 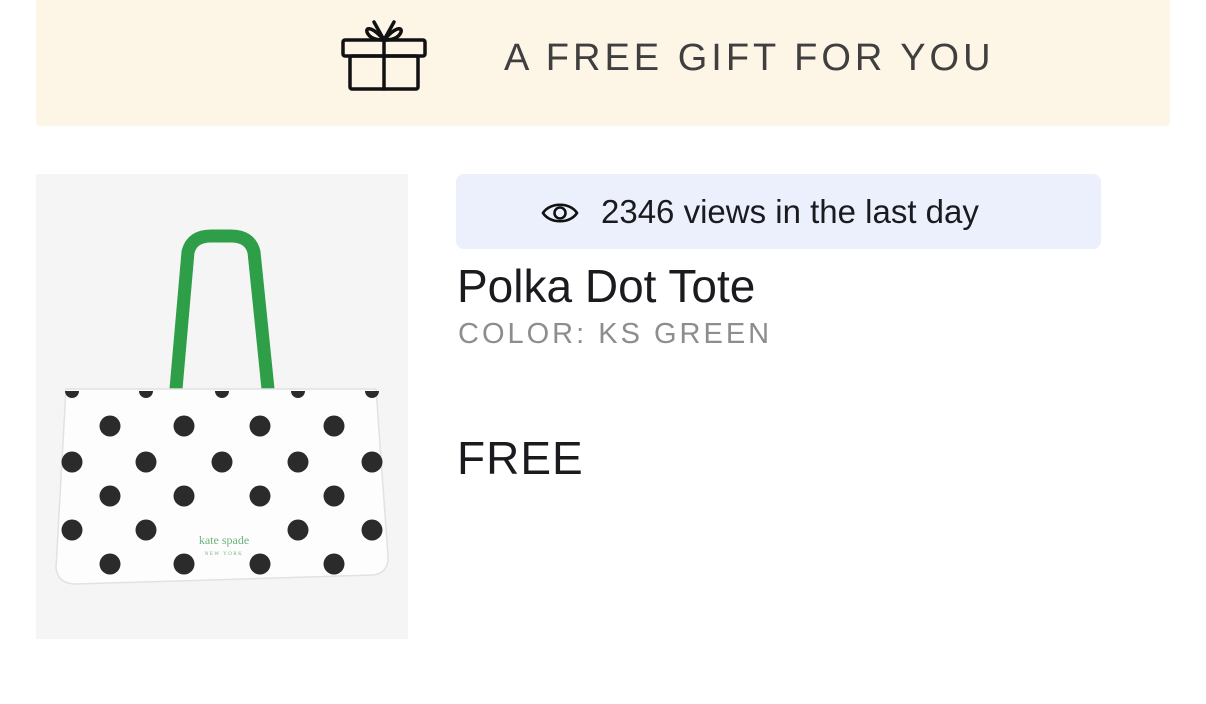 What do you see at coordinates (520, 458) in the screenshot?
I see `product-price: FREE` at bounding box center [520, 458].